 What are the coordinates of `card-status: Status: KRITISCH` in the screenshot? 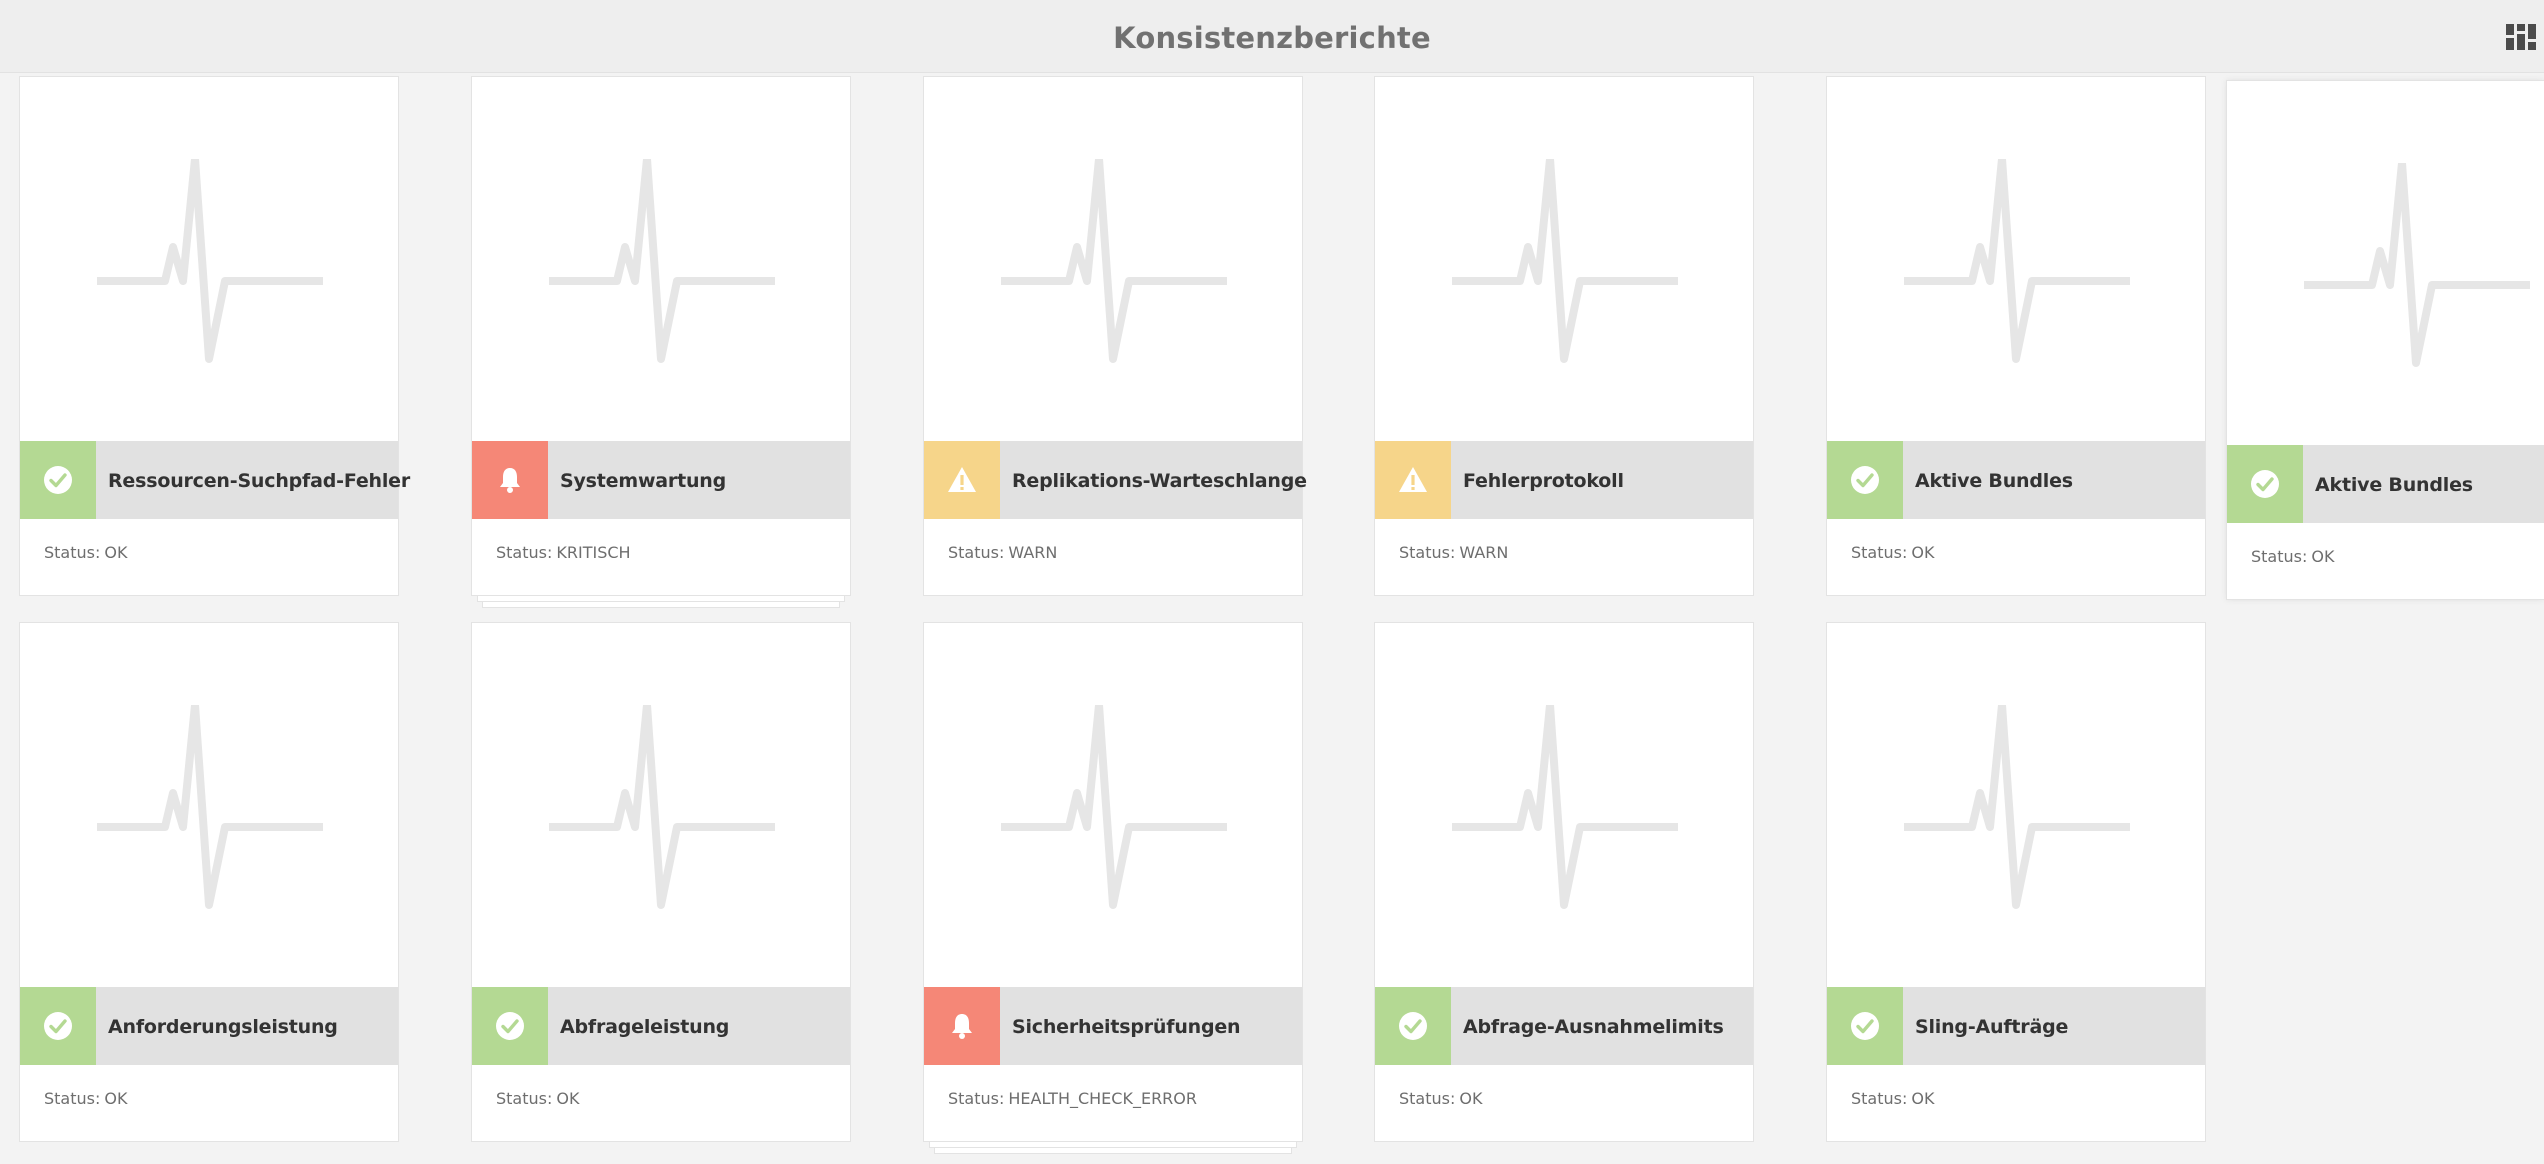 It's located at (563, 552).